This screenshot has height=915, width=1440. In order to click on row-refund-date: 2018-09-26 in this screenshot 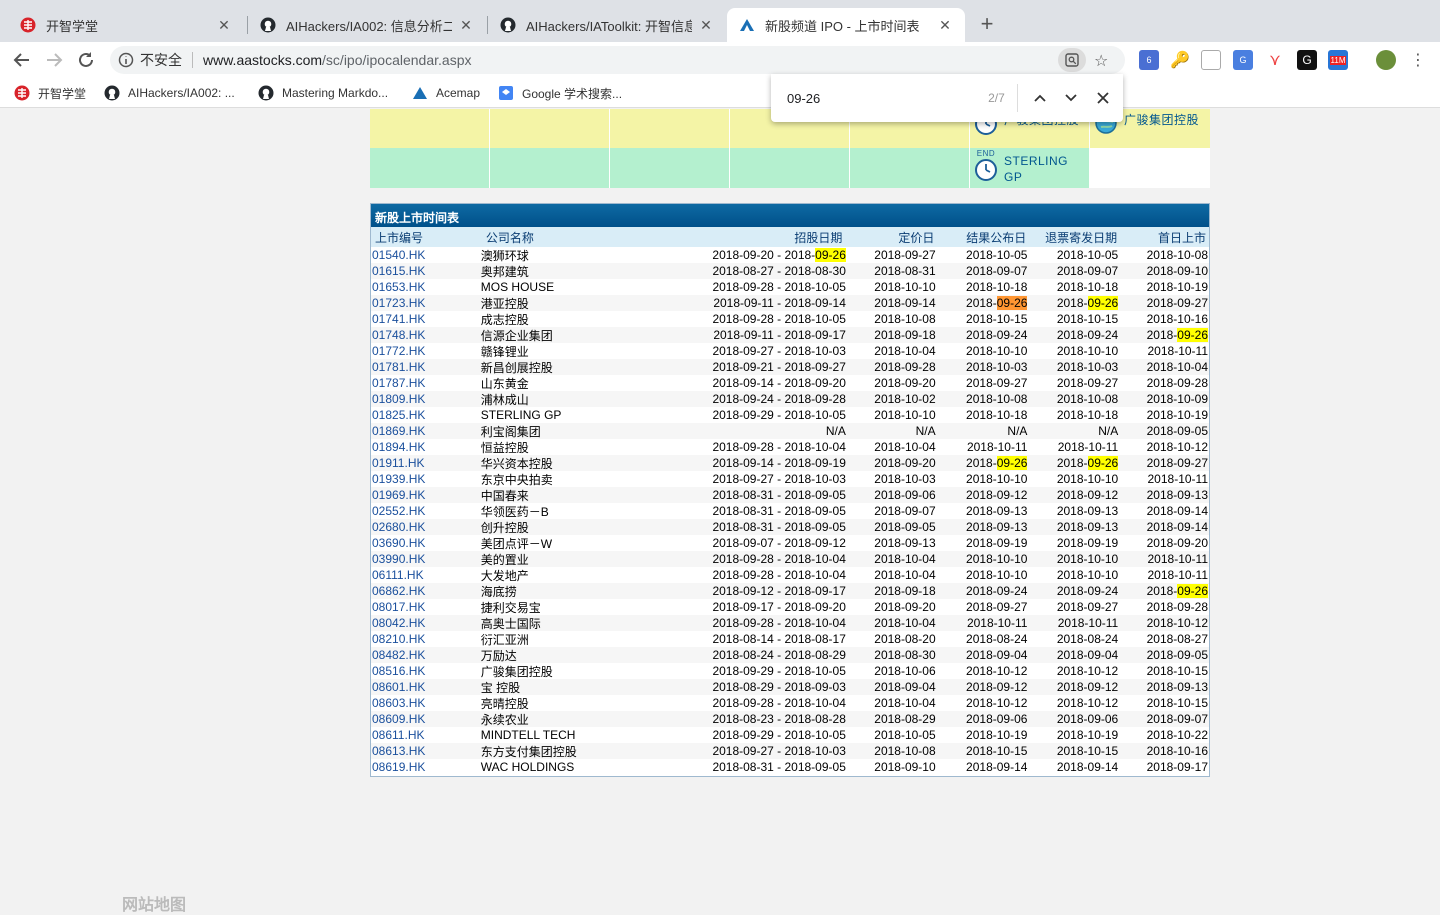, I will do `click(1087, 463)`.